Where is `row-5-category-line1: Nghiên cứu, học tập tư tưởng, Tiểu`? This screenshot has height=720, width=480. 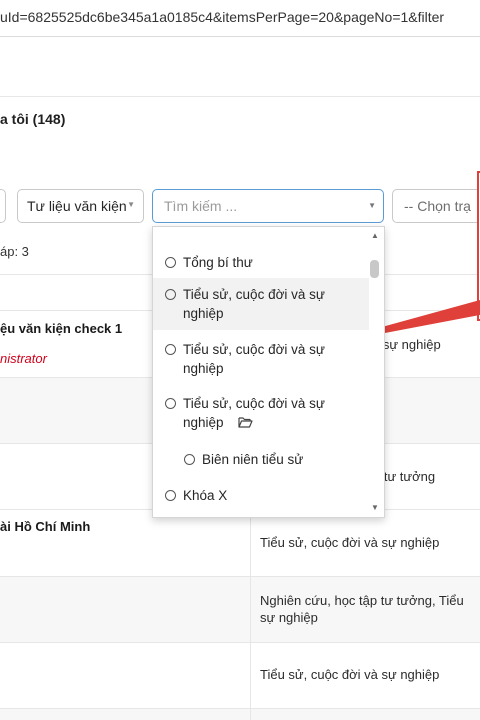
row-5-category-line1: Nghiên cứu, học tập tư tưởng, Tiểu is located at coordinates (362, 600).